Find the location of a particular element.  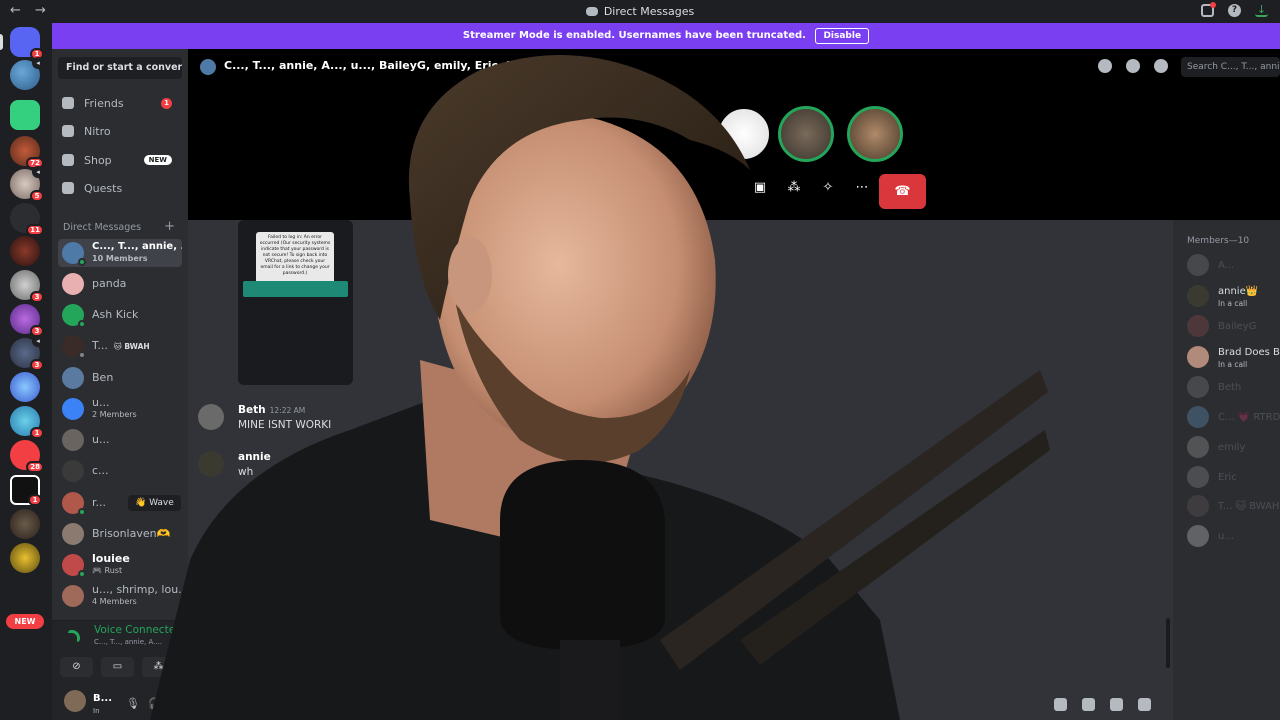

scrollbar is located at coordinates (1168, 643).